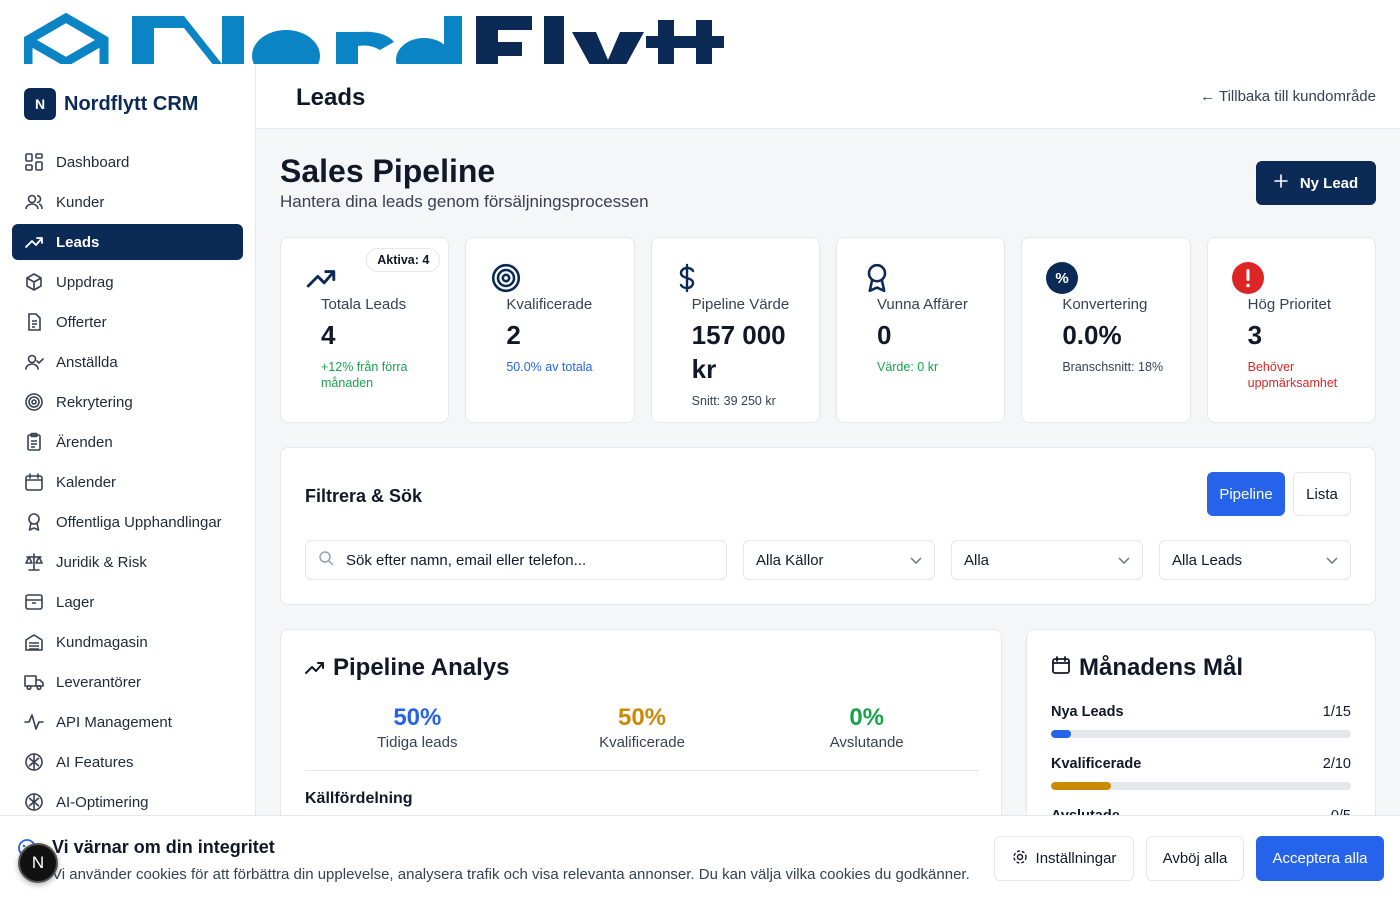 This screenshot has width=1400, height=900. Describe the element at coordinates (513, 335) in the screenshot. I see `stat-value: 2` at that location.